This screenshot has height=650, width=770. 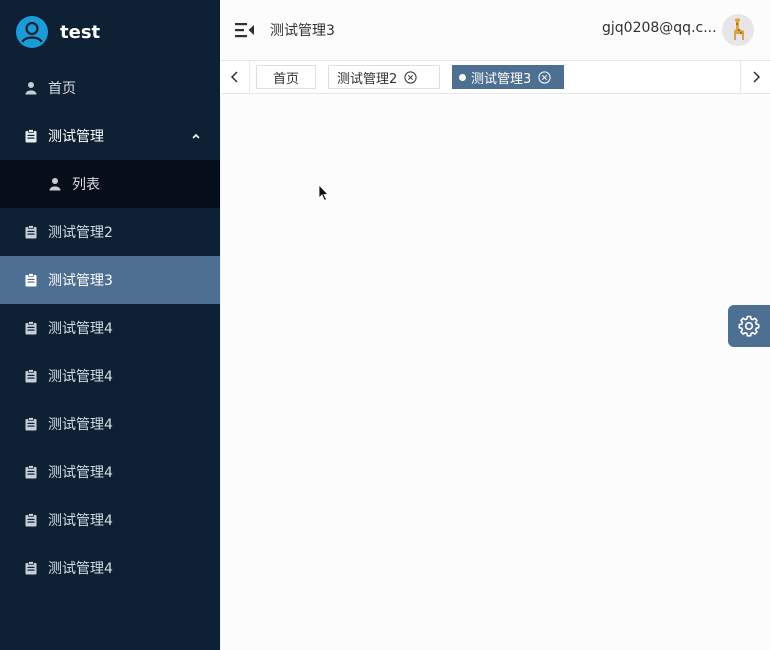 What do you see at coordinates (76, 137) in the screenshot?
I see `sidebar-item-label: 测试管理` at bounding box center [76, 137].